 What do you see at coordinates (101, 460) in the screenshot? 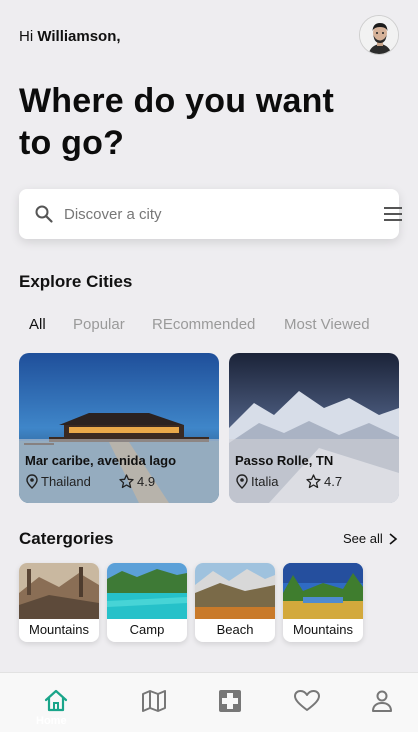
I see `city-name: Mar caribe, avenida lago` at bounding box center [101, 460].